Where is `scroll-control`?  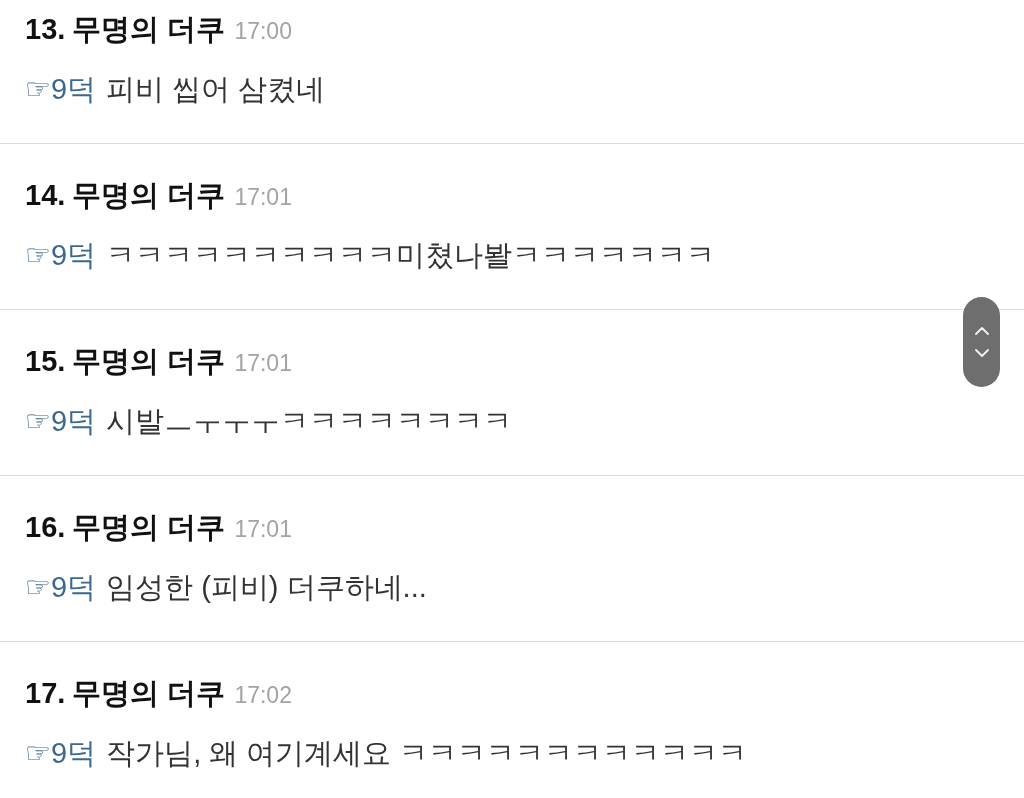
scroll-control is located at coordinates (981, 342).